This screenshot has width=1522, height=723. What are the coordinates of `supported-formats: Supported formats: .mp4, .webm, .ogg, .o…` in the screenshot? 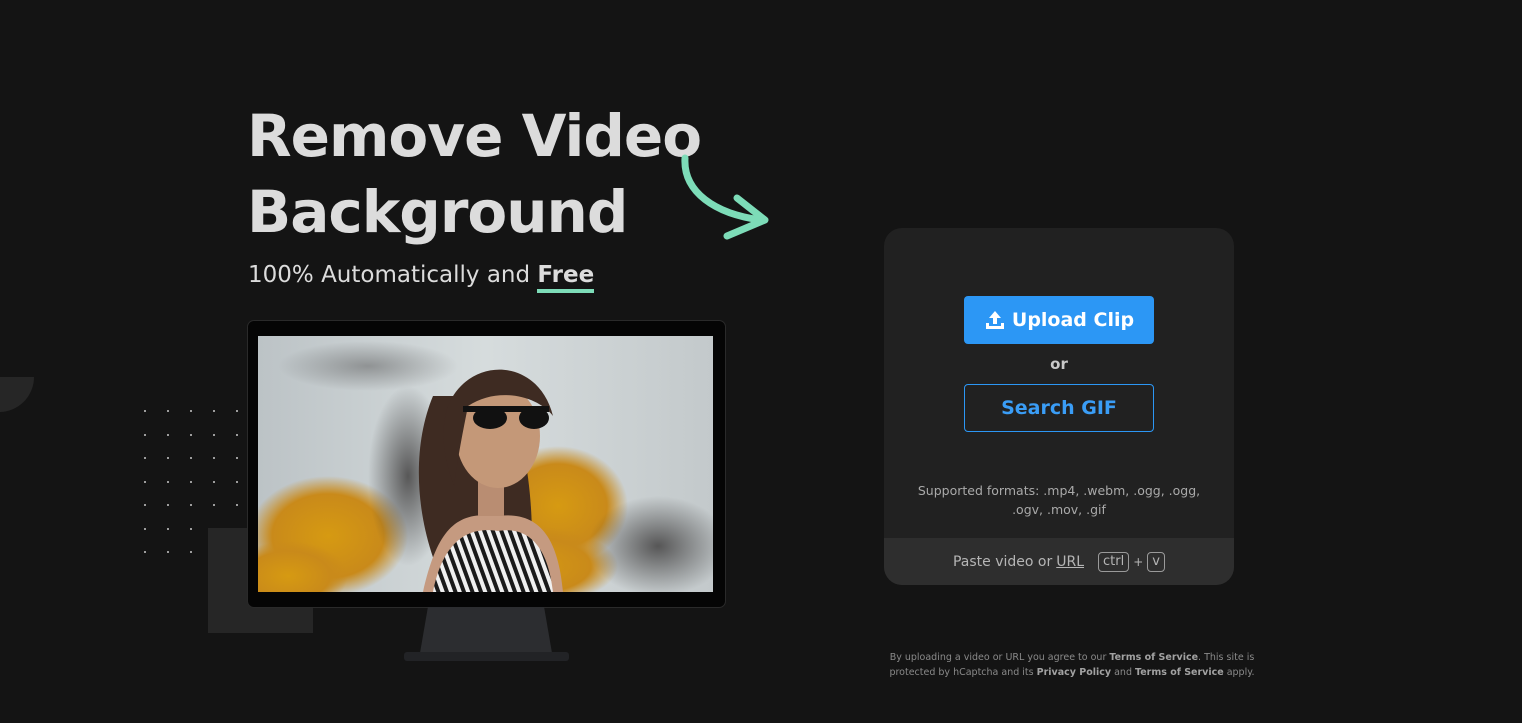 It's located at (1059, 500).